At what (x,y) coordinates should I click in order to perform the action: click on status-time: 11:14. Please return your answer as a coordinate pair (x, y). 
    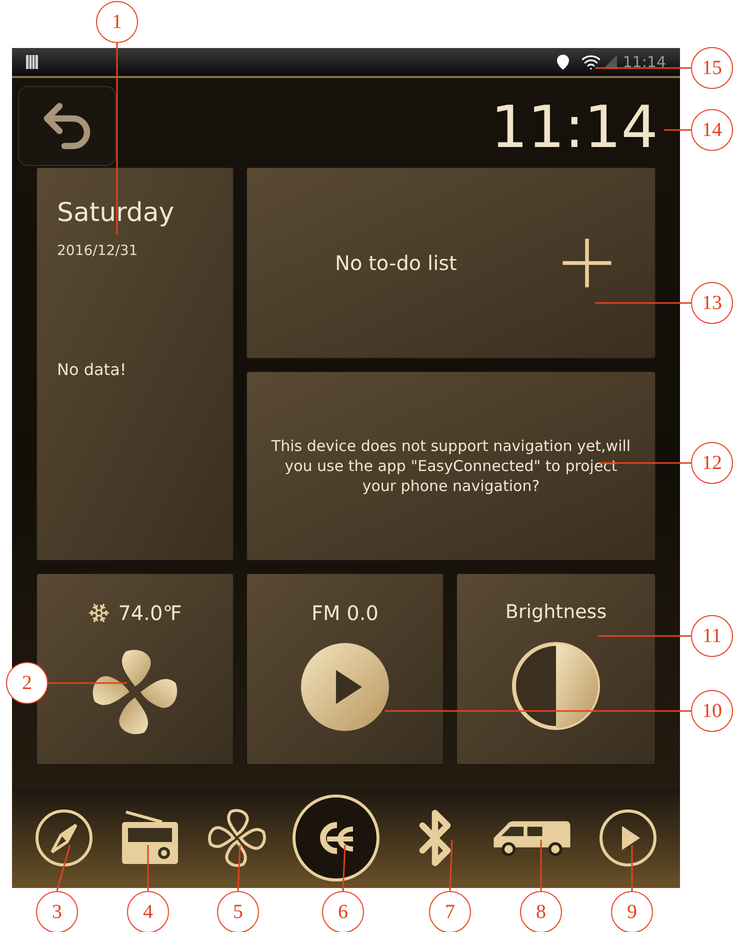
    Looking at the image, I should click on (644, 62).